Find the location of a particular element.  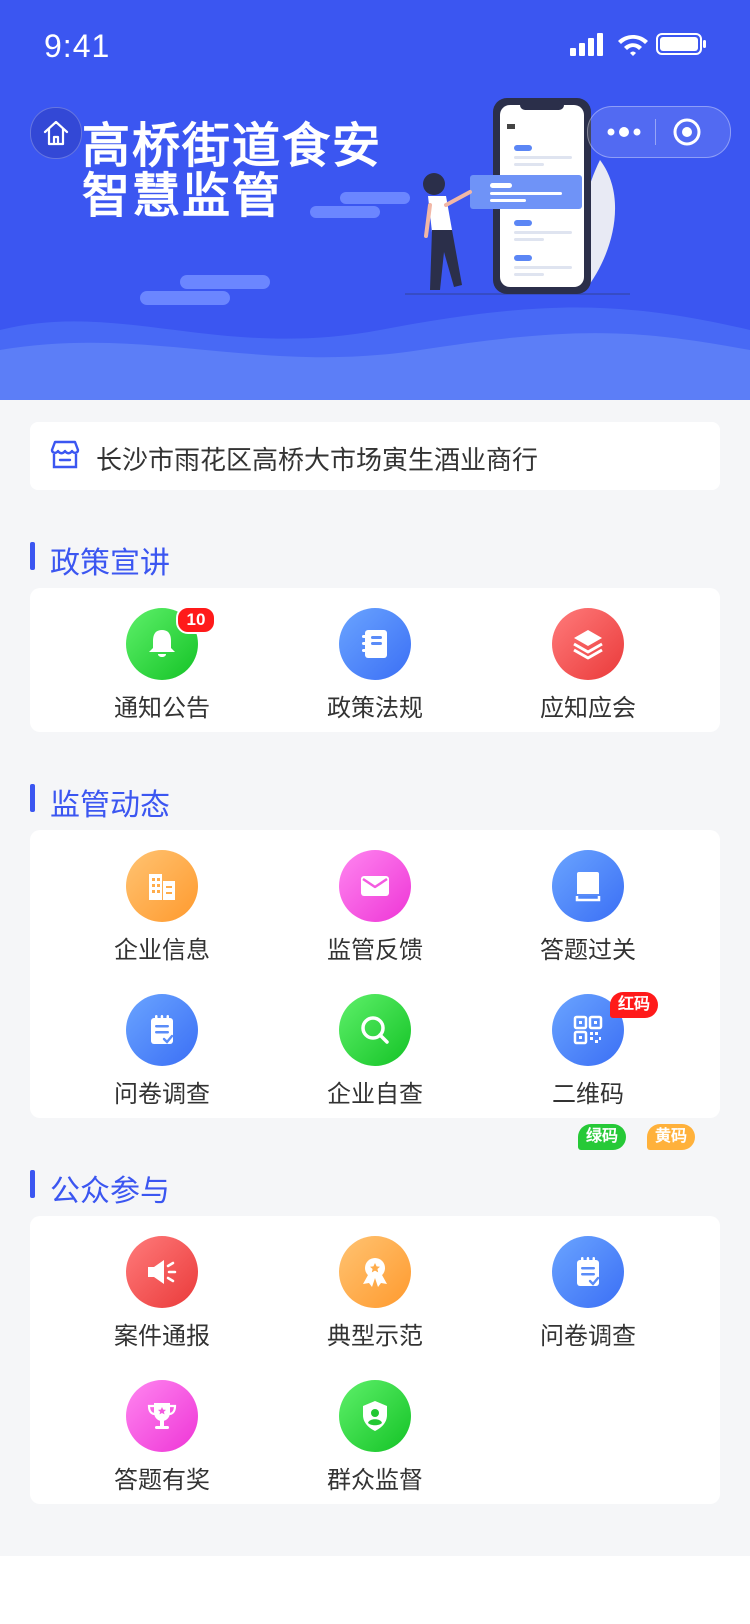

red-code-tag: 红码 is located at coordinates (634, 1005).